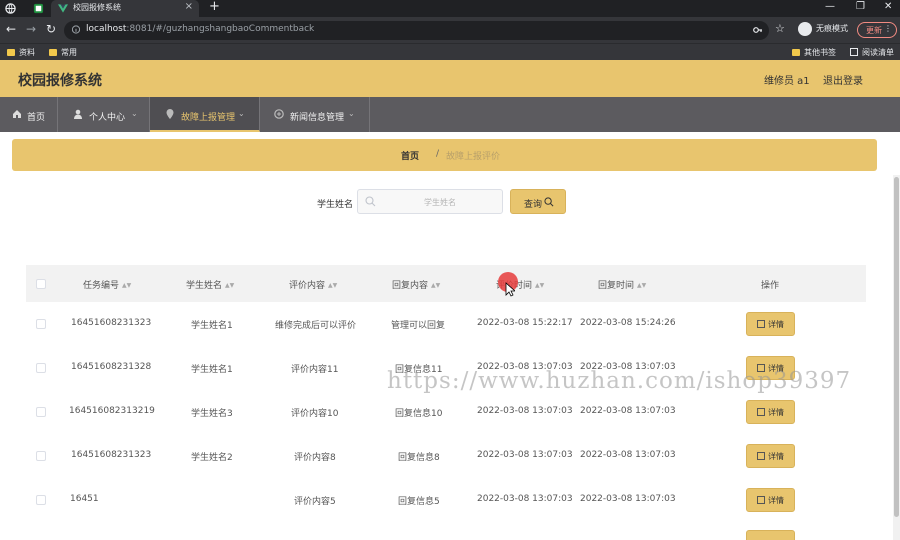  I want to click on window-close-icon: ✕, so click(888, 6).